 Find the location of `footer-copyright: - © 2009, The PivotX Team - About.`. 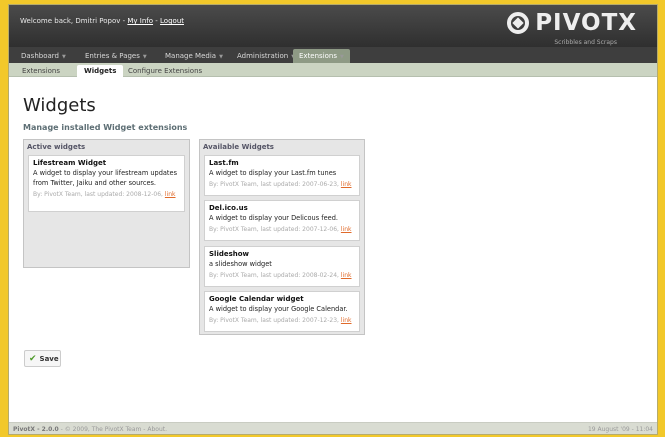

footer-copyright: - © 2009, The PivotX Team - About. is located at coordinates (113, 429).